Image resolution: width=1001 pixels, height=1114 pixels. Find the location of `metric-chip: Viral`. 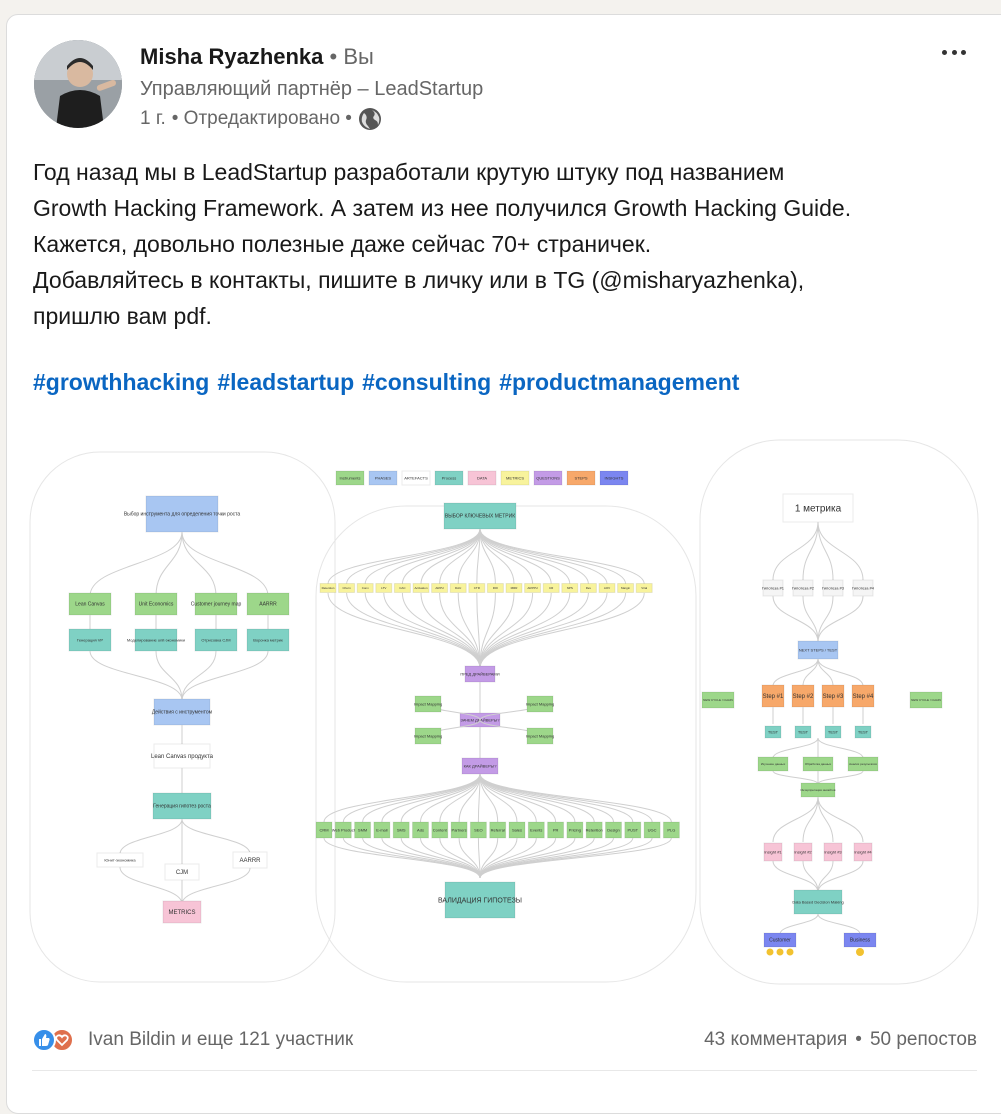

metric-chip: Viral is located at coordinates (644, 588).